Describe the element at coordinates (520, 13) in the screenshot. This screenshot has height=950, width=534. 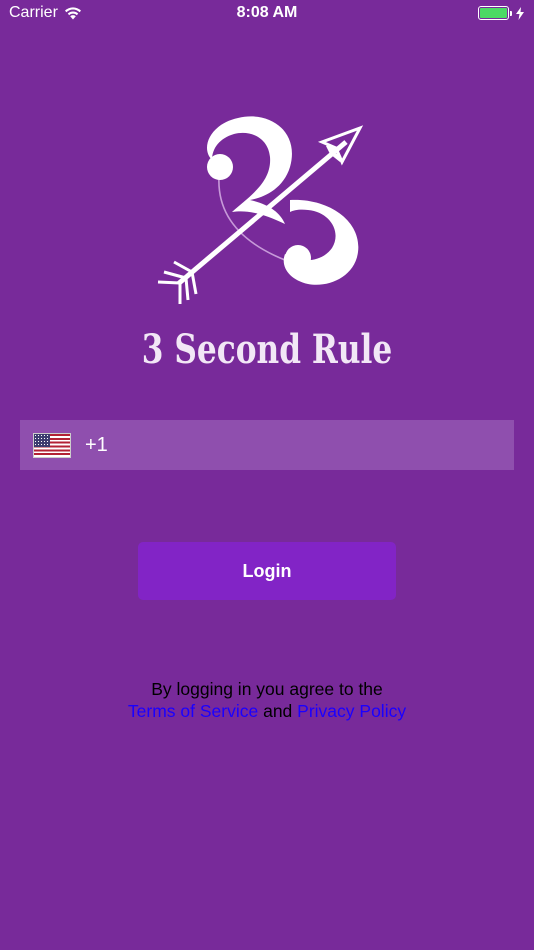
I see `charging-bolt-icon` at that location.